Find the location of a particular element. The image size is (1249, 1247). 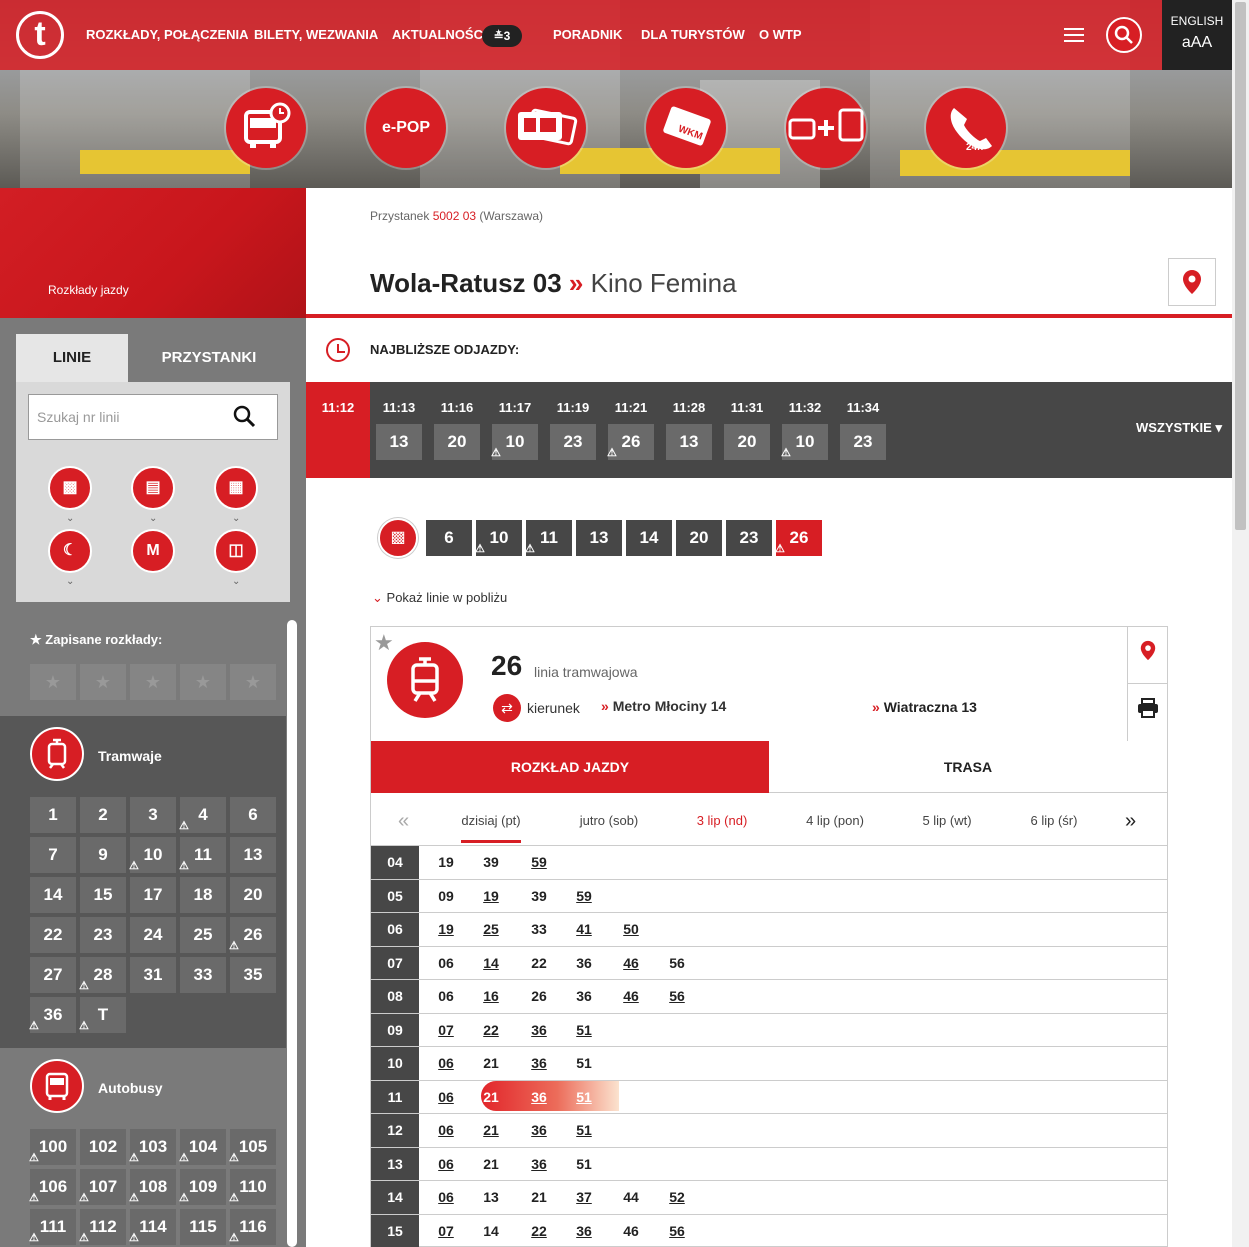

line-button-107: 107 ⚠ is located at coordinates (102, 1187).